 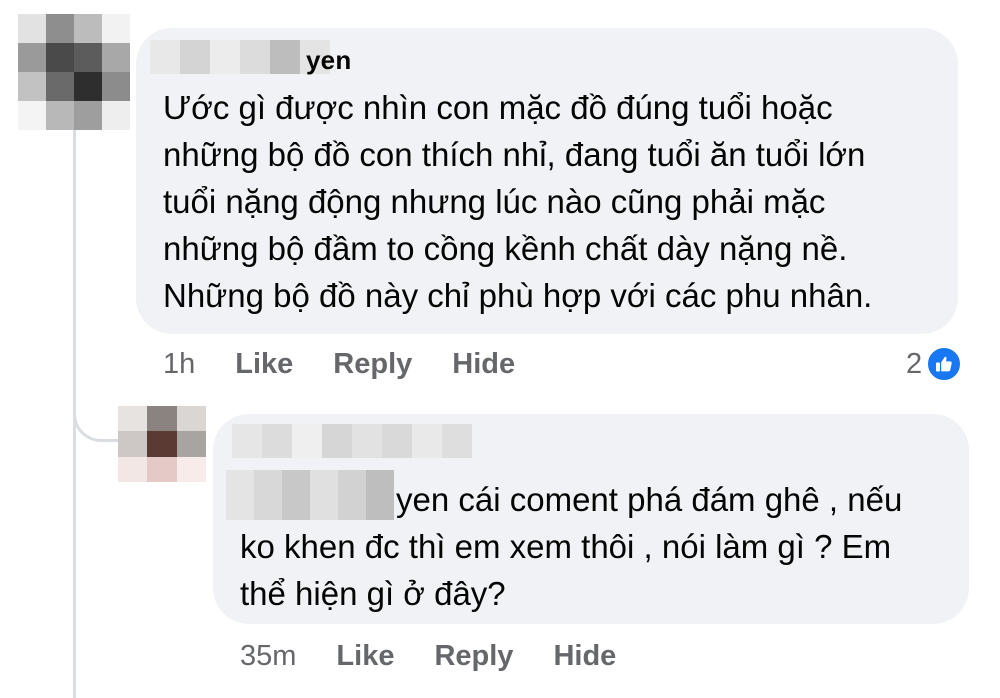 I want to click on reply-text-line: thể hiện gì ở đây?, so click(x=373, y=593).